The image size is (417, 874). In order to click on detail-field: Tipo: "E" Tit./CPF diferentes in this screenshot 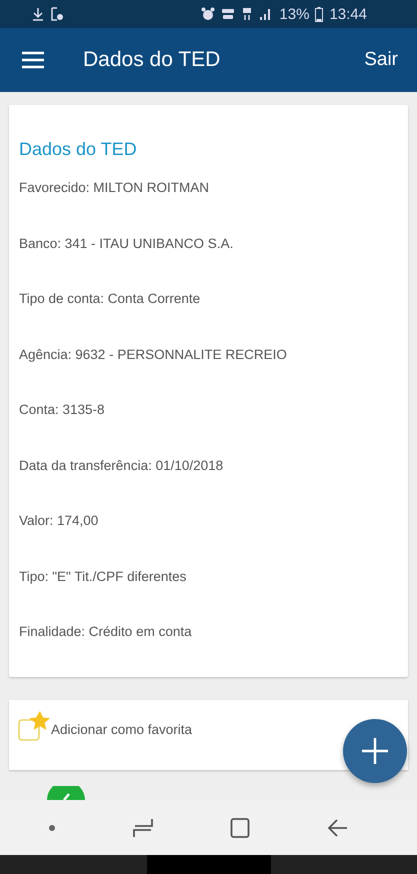, I will do `click(208, 596)`.